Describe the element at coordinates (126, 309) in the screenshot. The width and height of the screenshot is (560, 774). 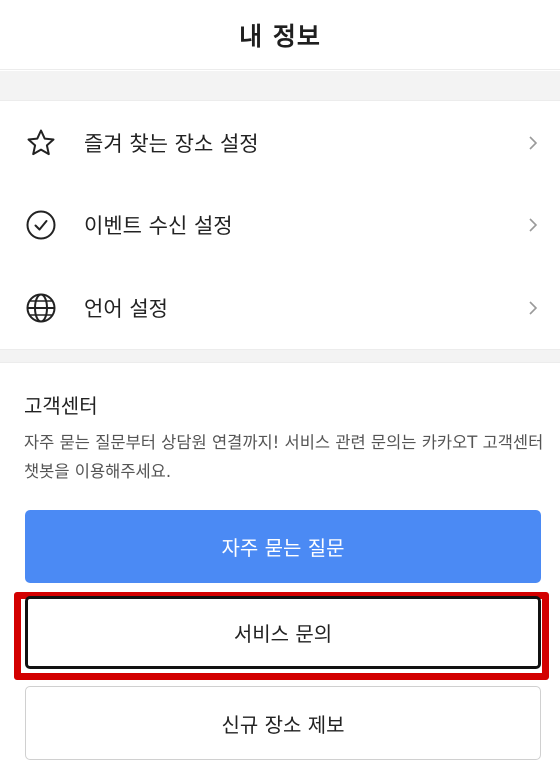
I see `menu-item-label: 언어 설정` at that location.